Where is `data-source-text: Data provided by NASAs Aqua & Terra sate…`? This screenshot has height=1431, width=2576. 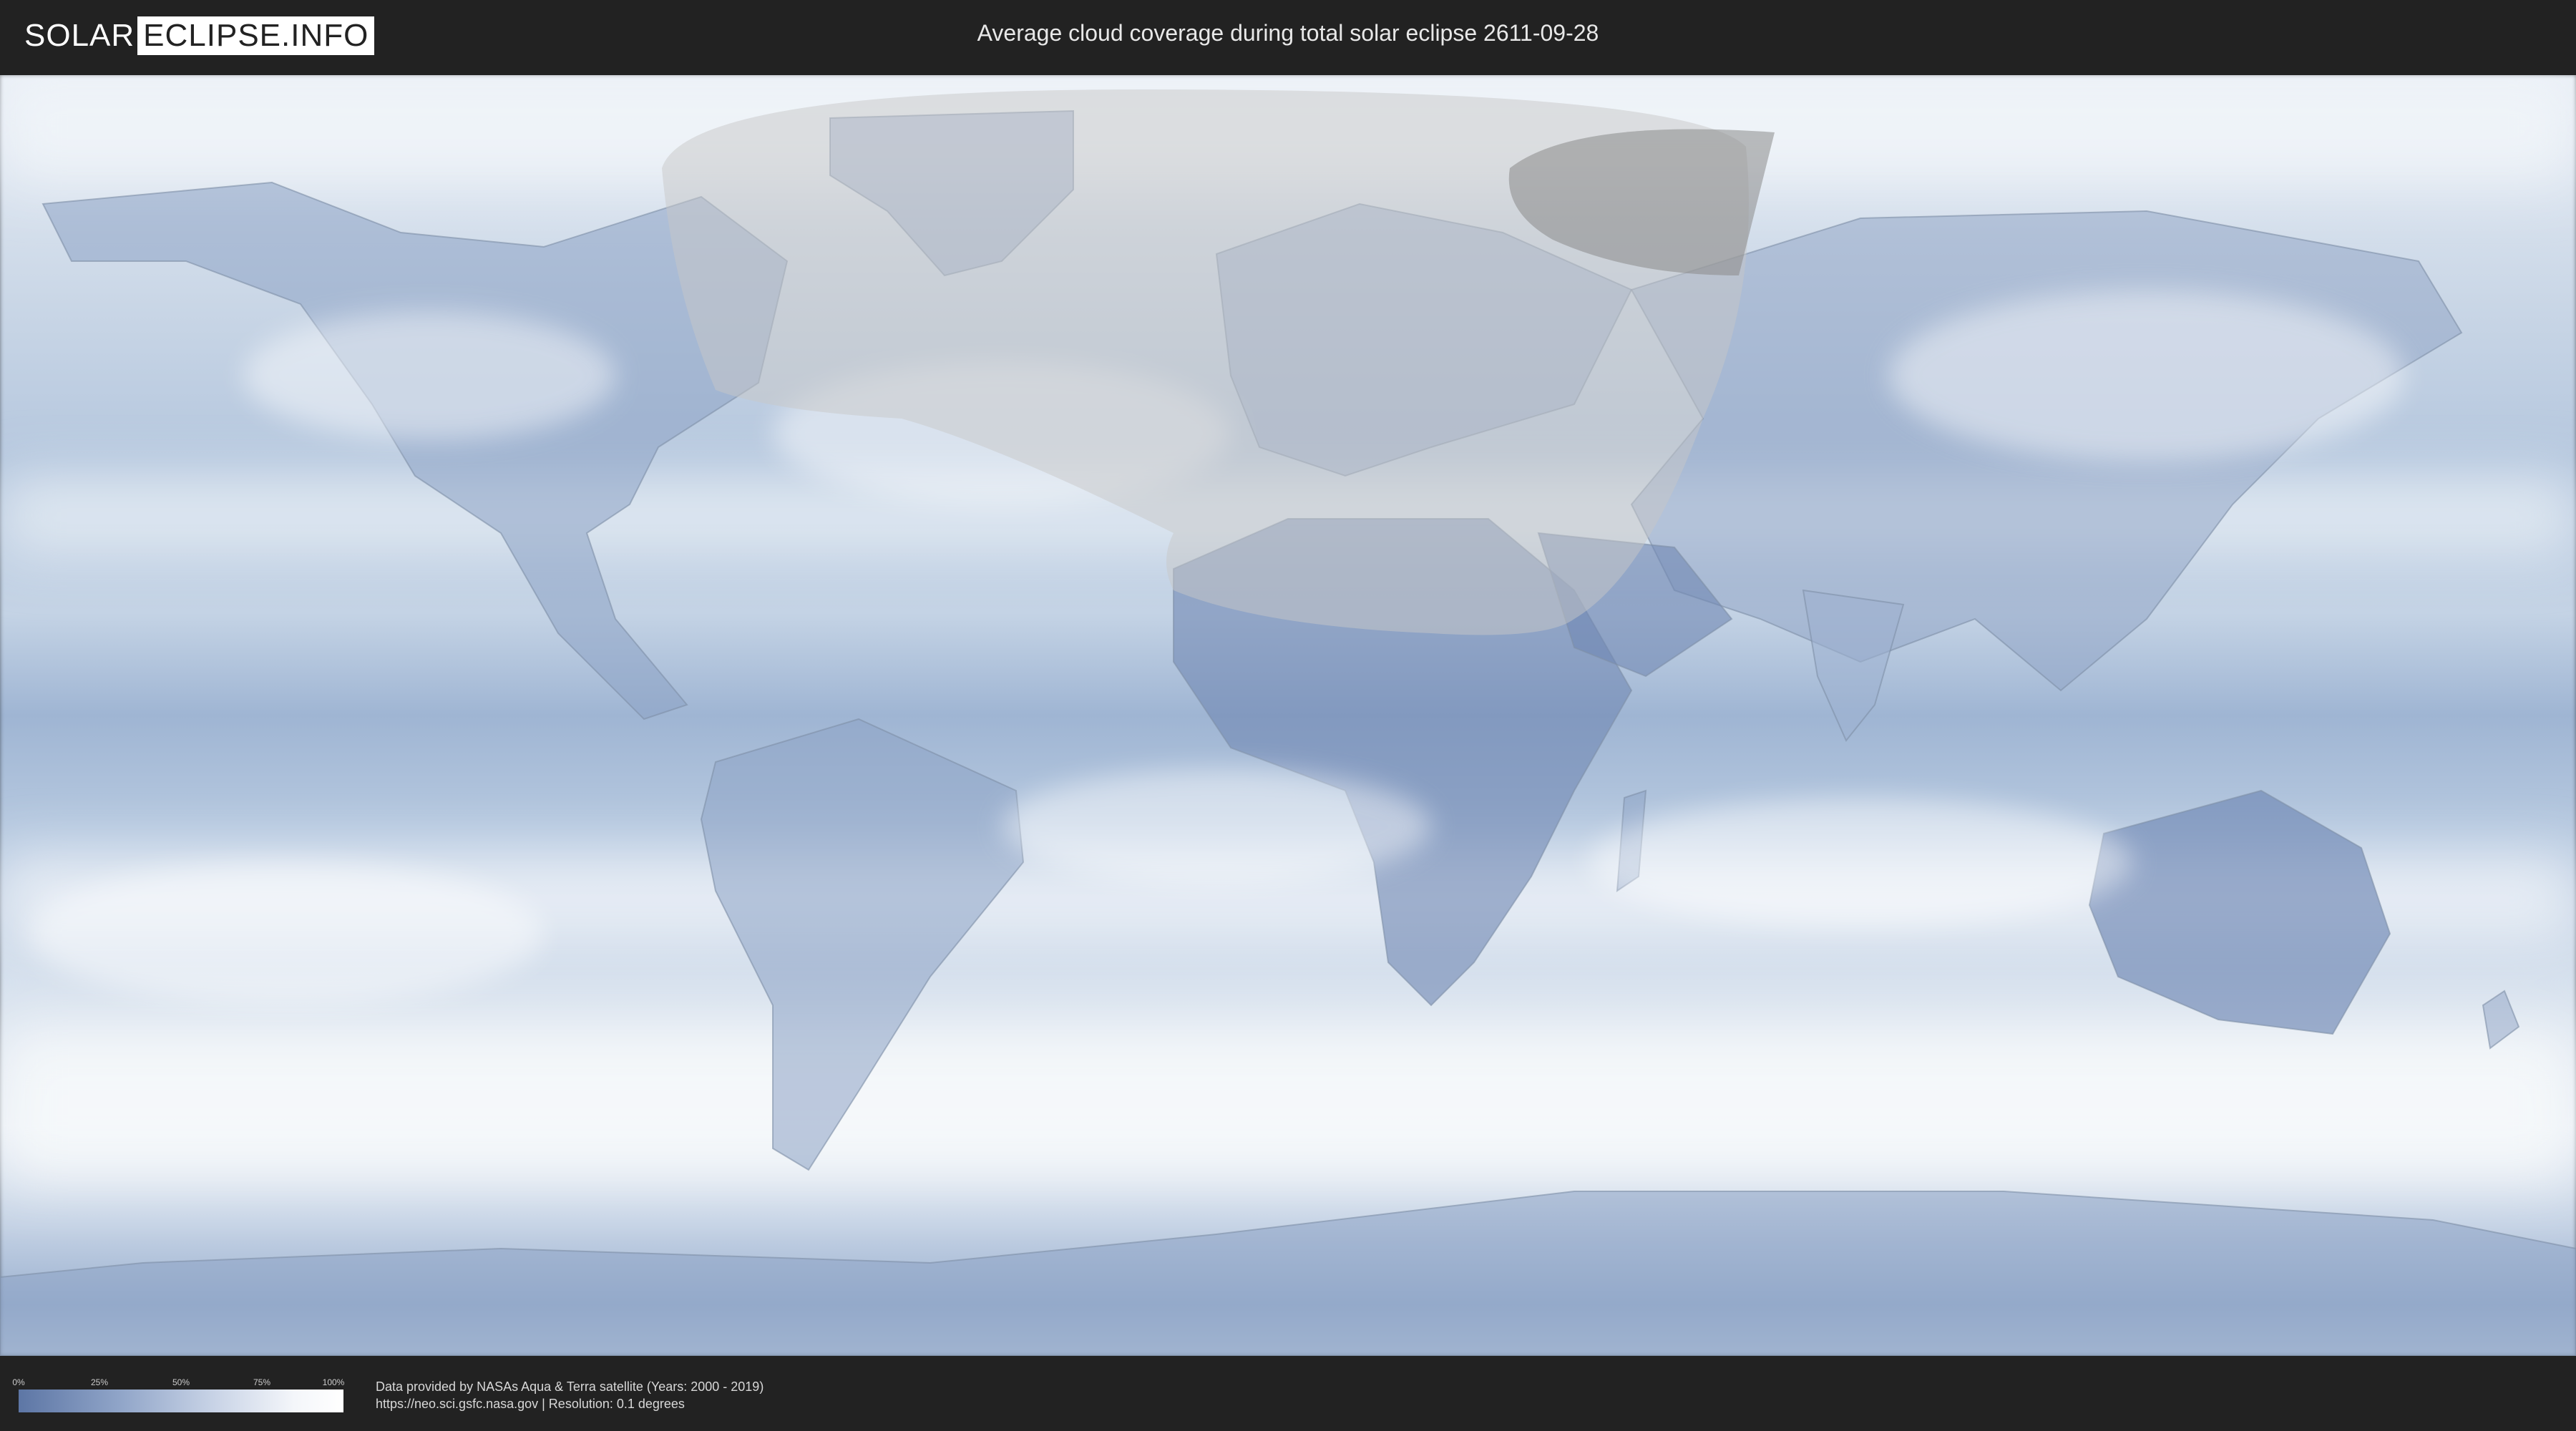
data-source-text: Data provided by NASAs Aqua & Terra sate… is located at coordinates (570, 1386).